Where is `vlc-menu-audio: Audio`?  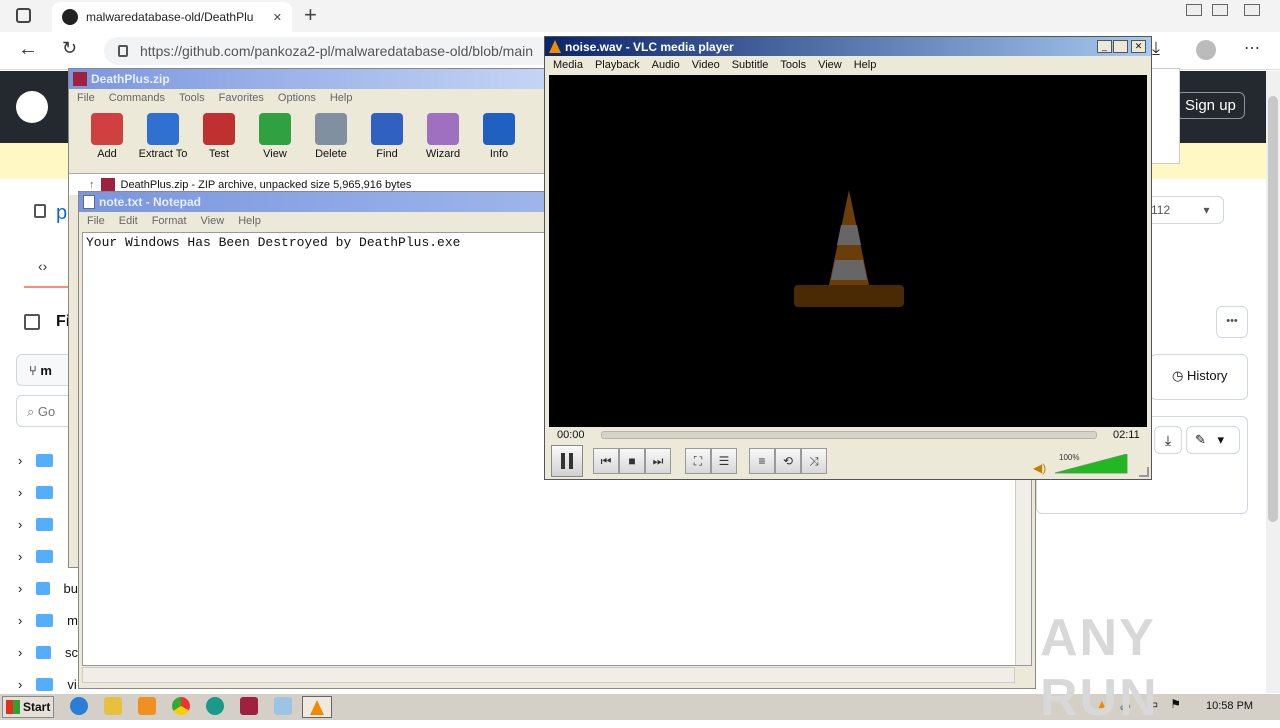 vlc-menu-audio: Audio is located at coordinates (666, 65).